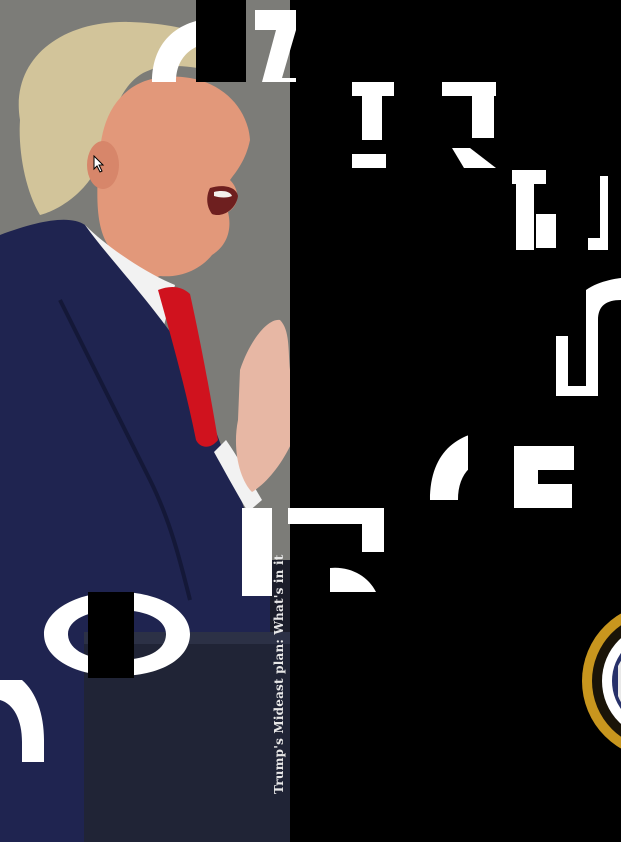 This screenshot has width=621, height=842. I want to click on presidential-seal-icon, so click(601, 681).